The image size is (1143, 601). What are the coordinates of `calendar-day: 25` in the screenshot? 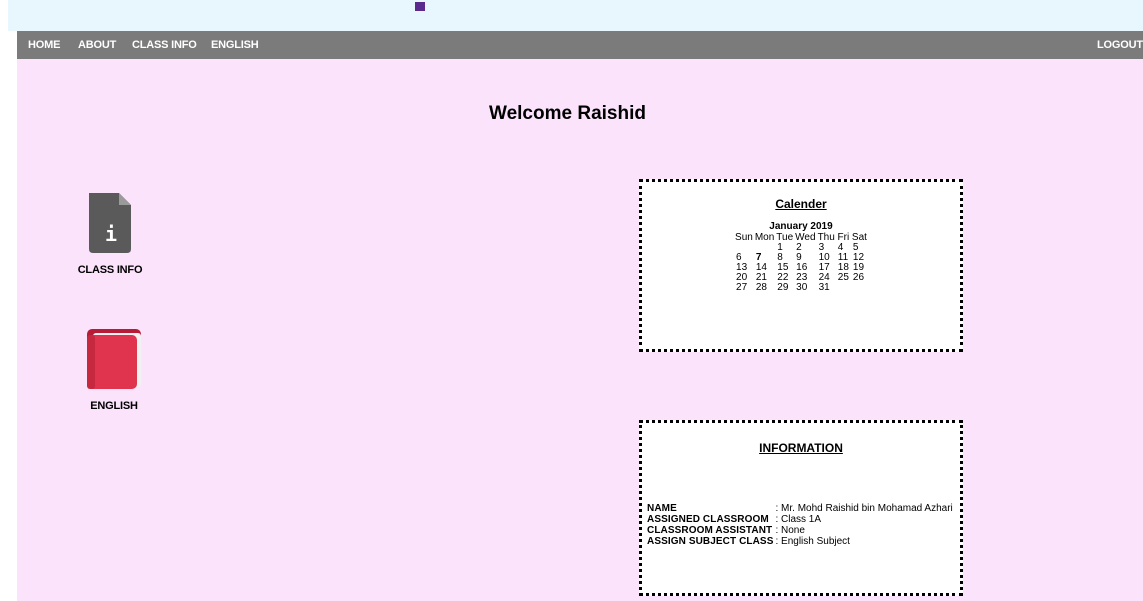 It's located at (843, 278).